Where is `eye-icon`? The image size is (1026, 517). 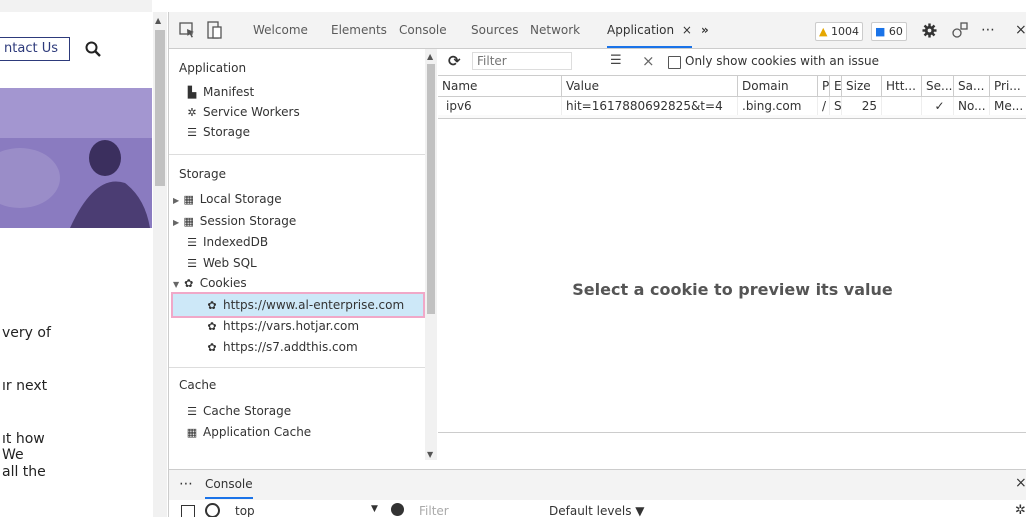
eye-icon is located at coordinates (397, 509).